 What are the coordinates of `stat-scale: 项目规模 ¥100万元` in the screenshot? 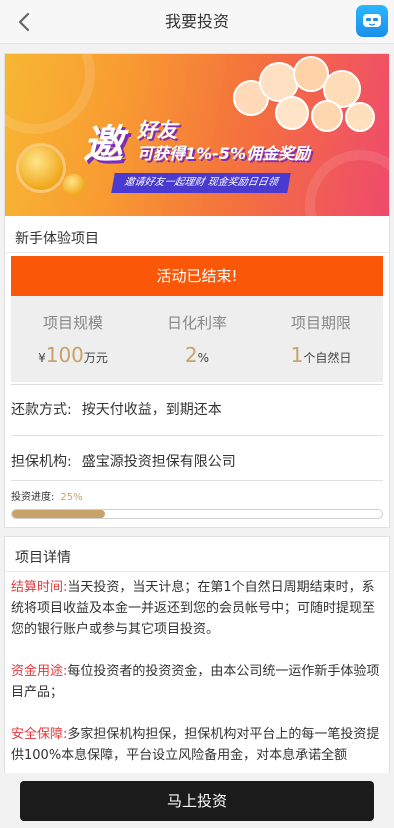 It's located at (73, 331).